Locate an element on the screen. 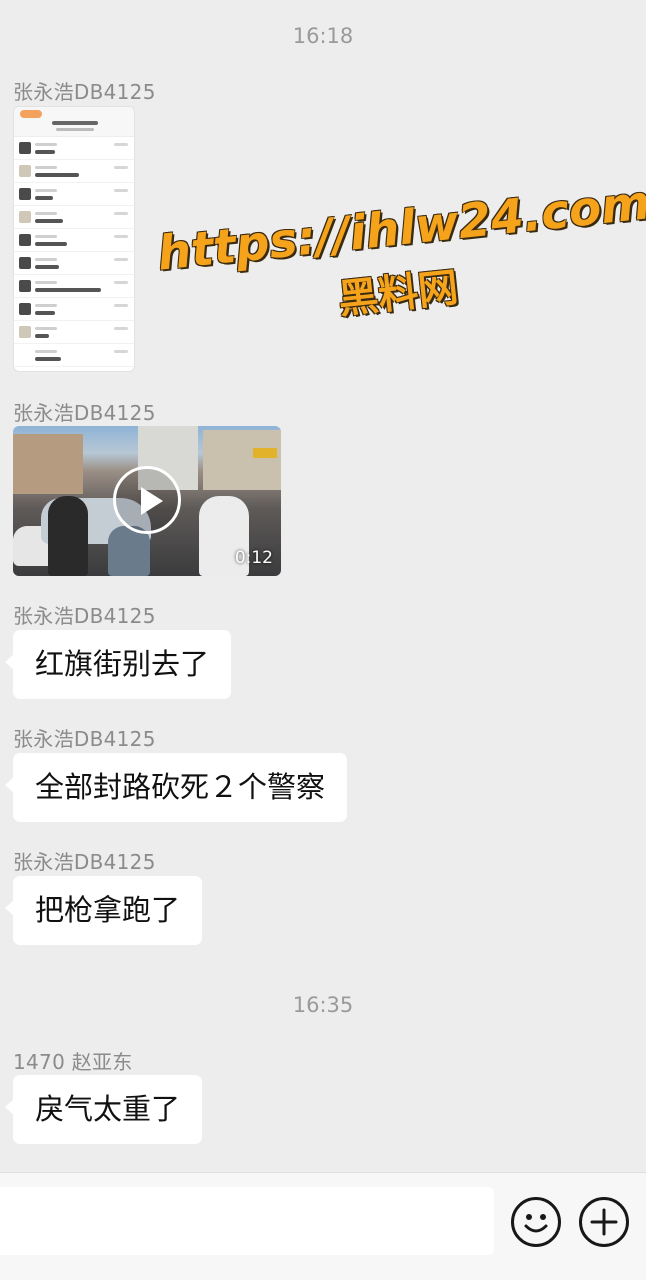 The height and width of the screenshot is (1280, 646). sender-name: 1470 赵亚东 is located at coordinates (73, 1062).